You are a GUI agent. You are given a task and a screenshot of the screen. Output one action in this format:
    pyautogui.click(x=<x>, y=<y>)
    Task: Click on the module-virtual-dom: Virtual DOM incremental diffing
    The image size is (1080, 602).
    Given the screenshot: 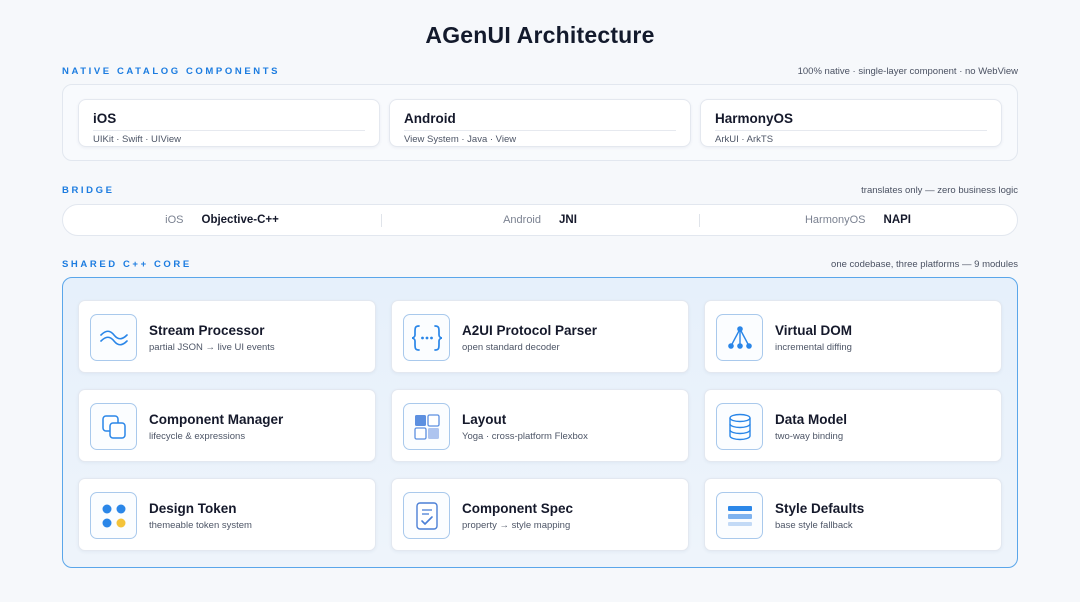 What is the action you would take?
    pyautogui.click(x=853, y=336)
    